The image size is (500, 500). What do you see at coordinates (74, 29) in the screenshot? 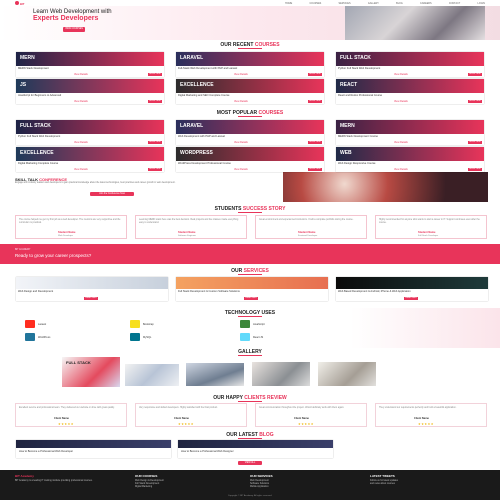
I see `hero-cta-button: VIEW COURSES` at bounding box center [74, 29].